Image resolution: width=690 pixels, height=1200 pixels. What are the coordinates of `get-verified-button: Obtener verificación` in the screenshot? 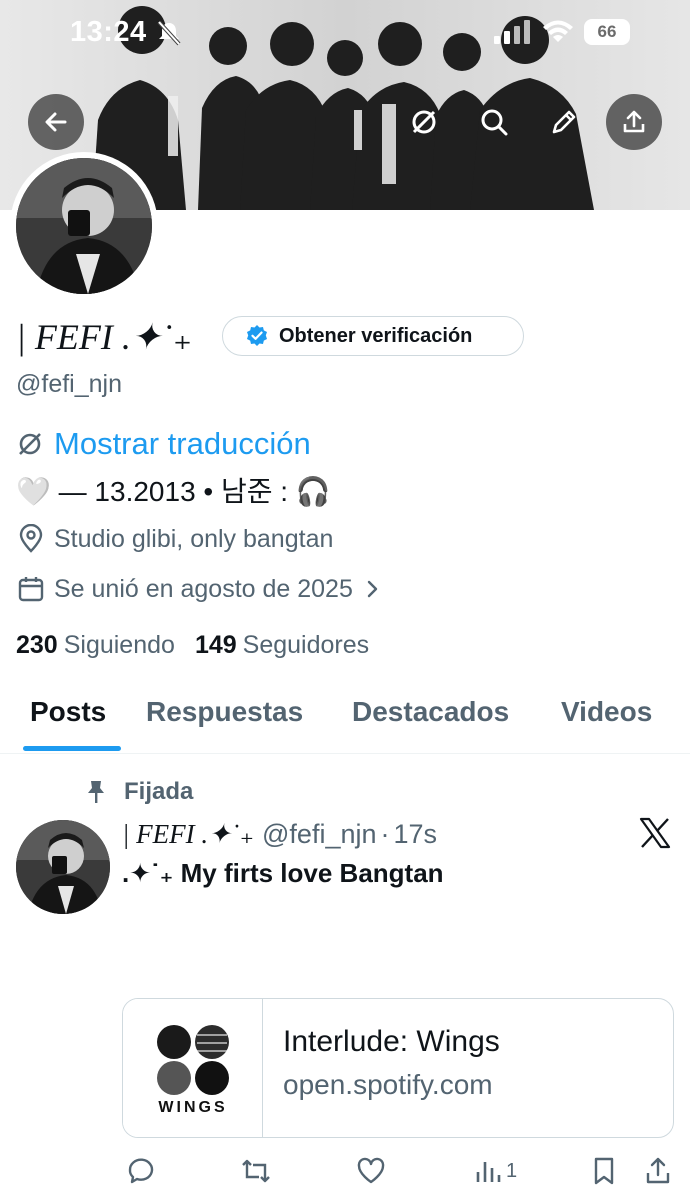 It's located at (373, 336).